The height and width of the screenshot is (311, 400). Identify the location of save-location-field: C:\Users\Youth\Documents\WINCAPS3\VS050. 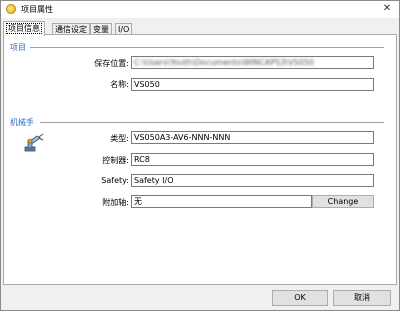
(252, 62).